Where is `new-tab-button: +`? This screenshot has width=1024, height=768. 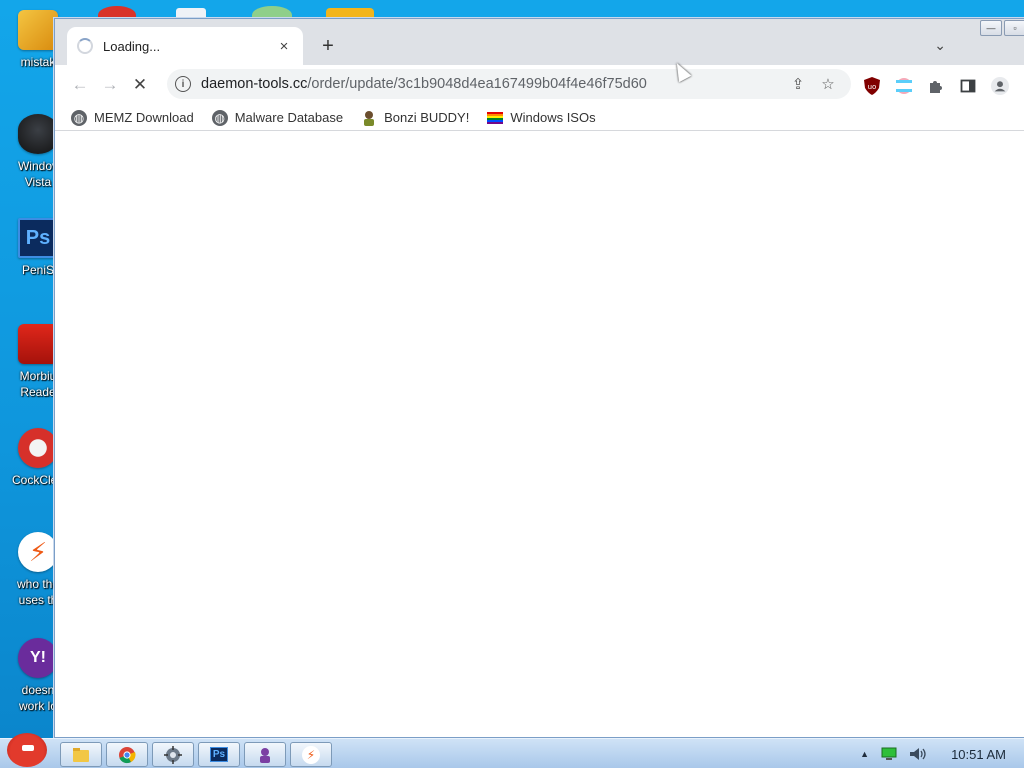
new-tab-button: + is located at coordinates (328, 46).